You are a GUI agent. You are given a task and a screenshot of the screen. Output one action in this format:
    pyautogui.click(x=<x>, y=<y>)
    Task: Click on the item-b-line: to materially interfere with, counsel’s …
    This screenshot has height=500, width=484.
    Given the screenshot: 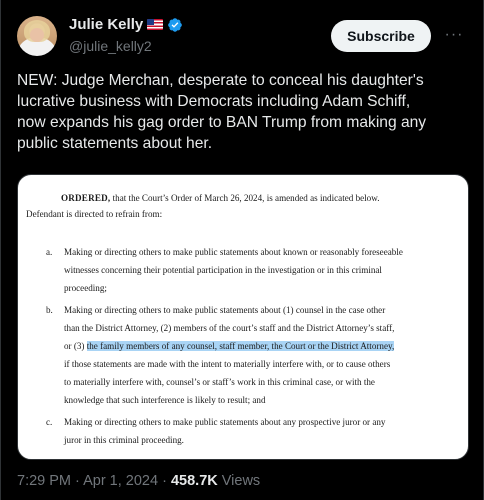 What is the action you would take?
    pyautogui.click(x=219, y=382)
    